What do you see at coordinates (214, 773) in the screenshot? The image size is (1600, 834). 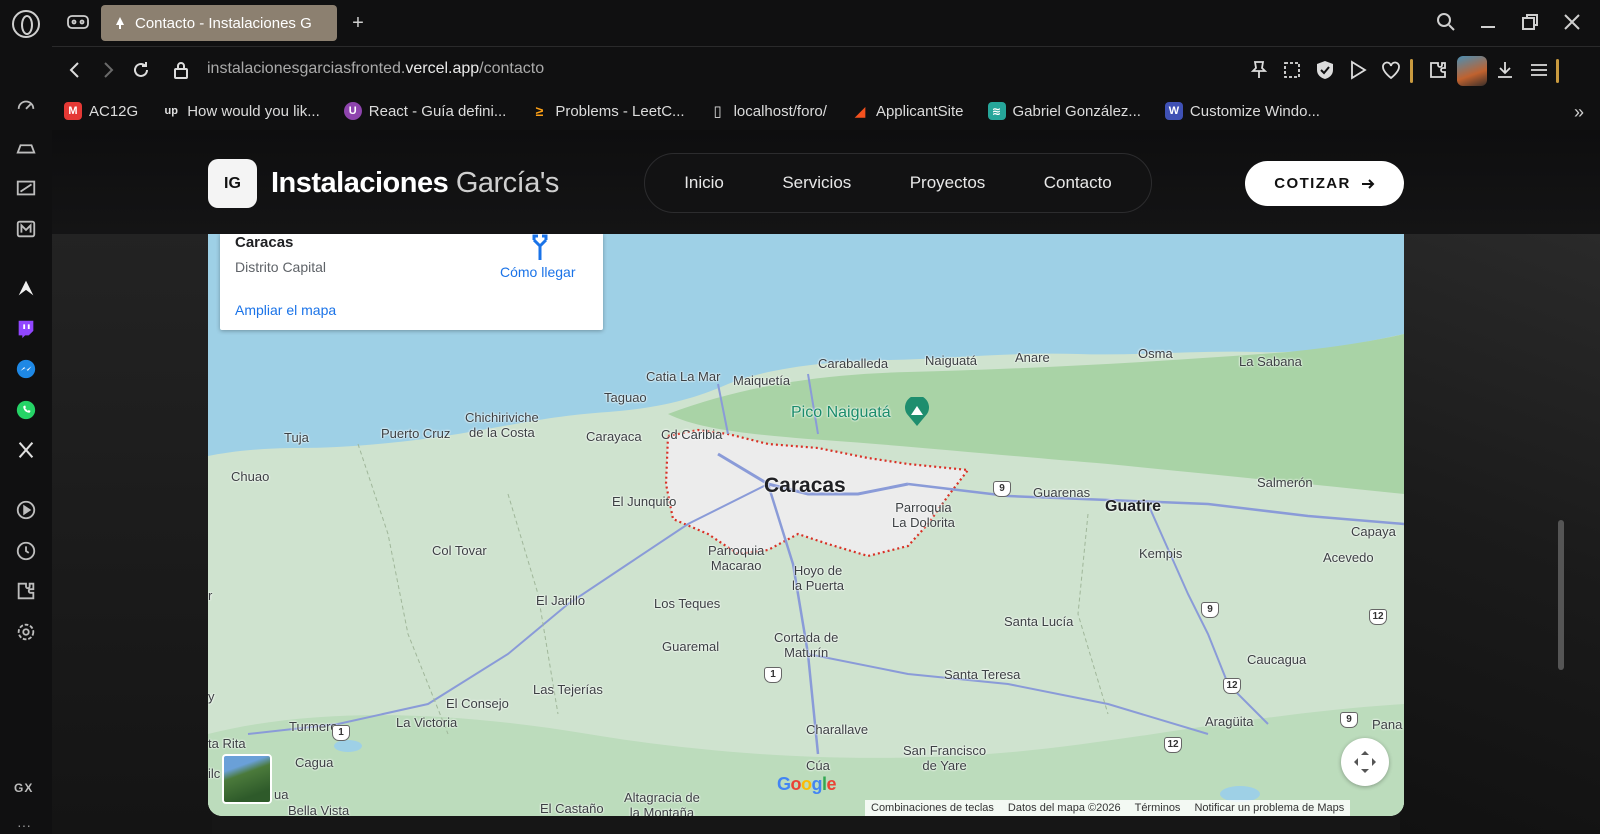 I see `map-label: ilc` at bounding box center [214, 773].